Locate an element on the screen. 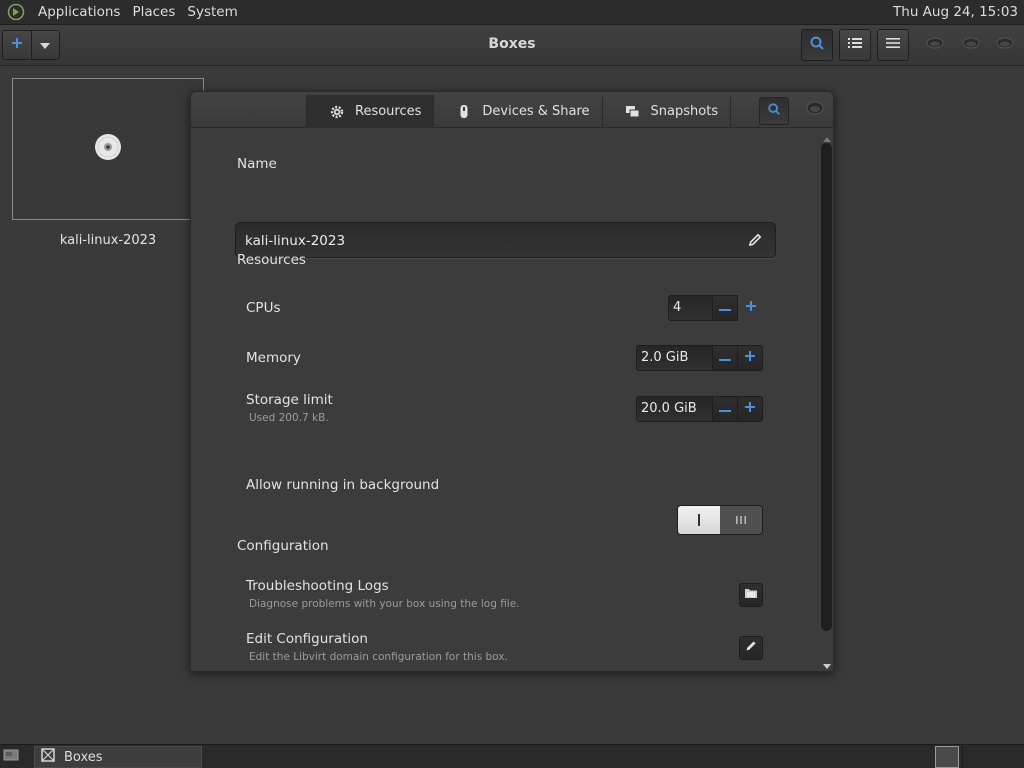 Image resolution: width=1024 pixels, height=768 pixels. dialog-scrollbar is located at coordinates (826, 399).